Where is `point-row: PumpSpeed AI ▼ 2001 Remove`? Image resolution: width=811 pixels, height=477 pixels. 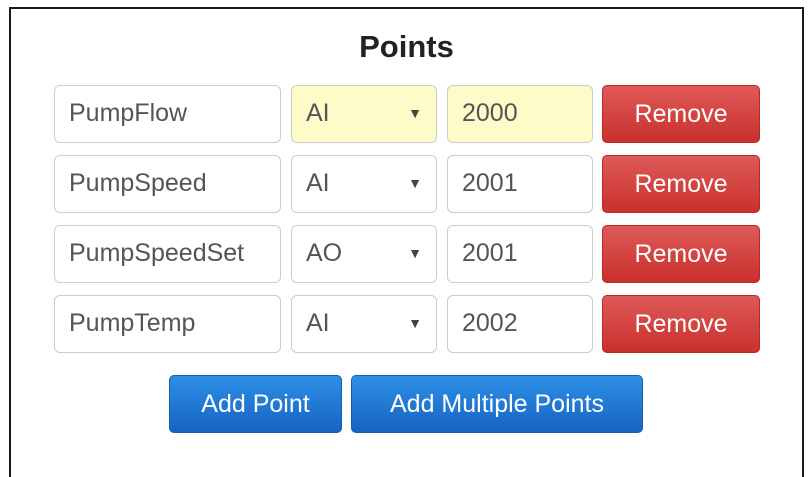 point-row: PumpSpeed AI ▼ 2001 Remove is located at coordinates (408, 185).